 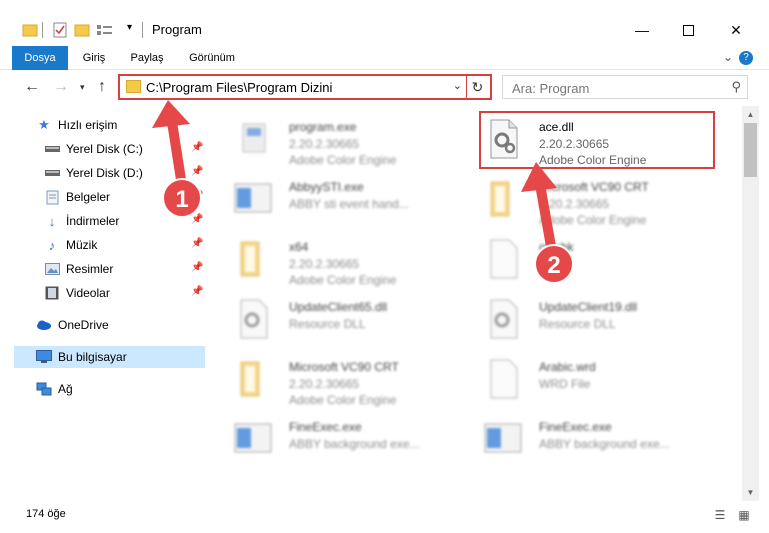 What do you see at coordinates (83, 325) in the screenshot?
I see `sidebar-item-label: OneDrive` at bounding box center [83, 325].